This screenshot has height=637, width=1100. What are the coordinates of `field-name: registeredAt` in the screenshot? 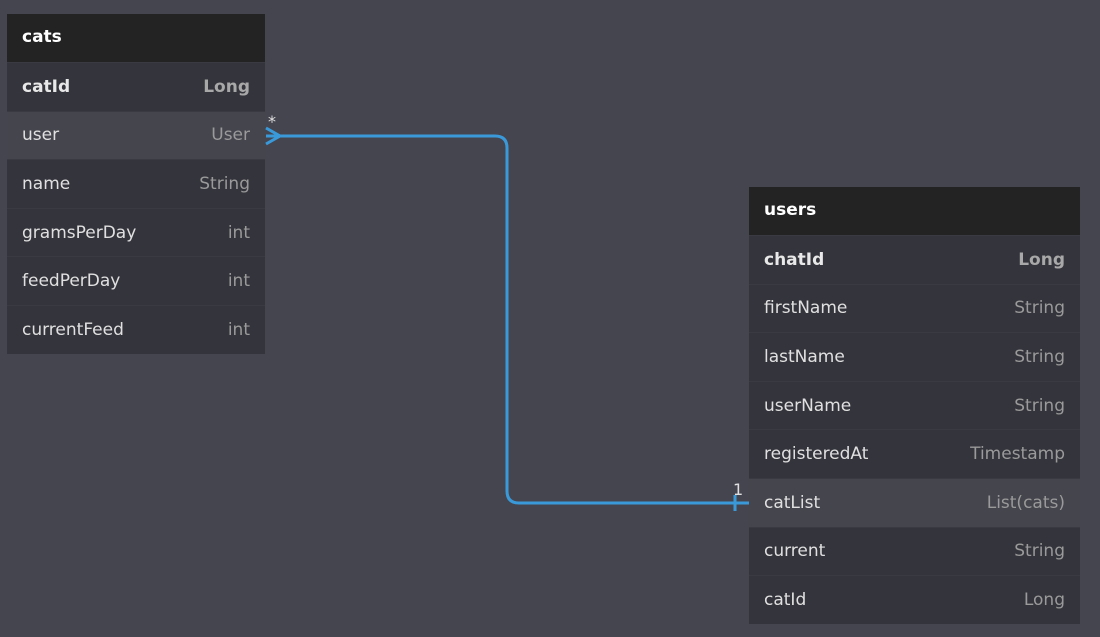 It's located at (816, 454).